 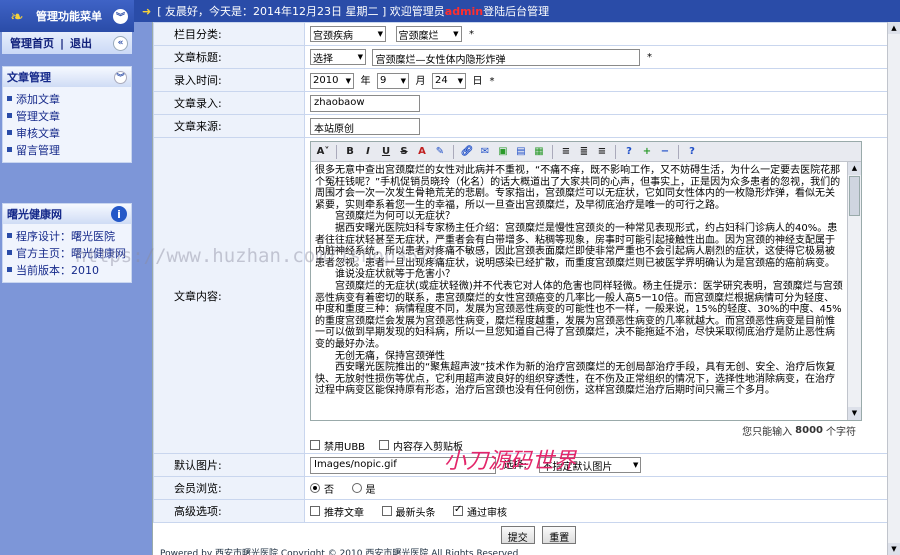 What do you see at coordinates (649, 57) in the screenshot?
I see `required-star: *` at bounding box center [649, 57].